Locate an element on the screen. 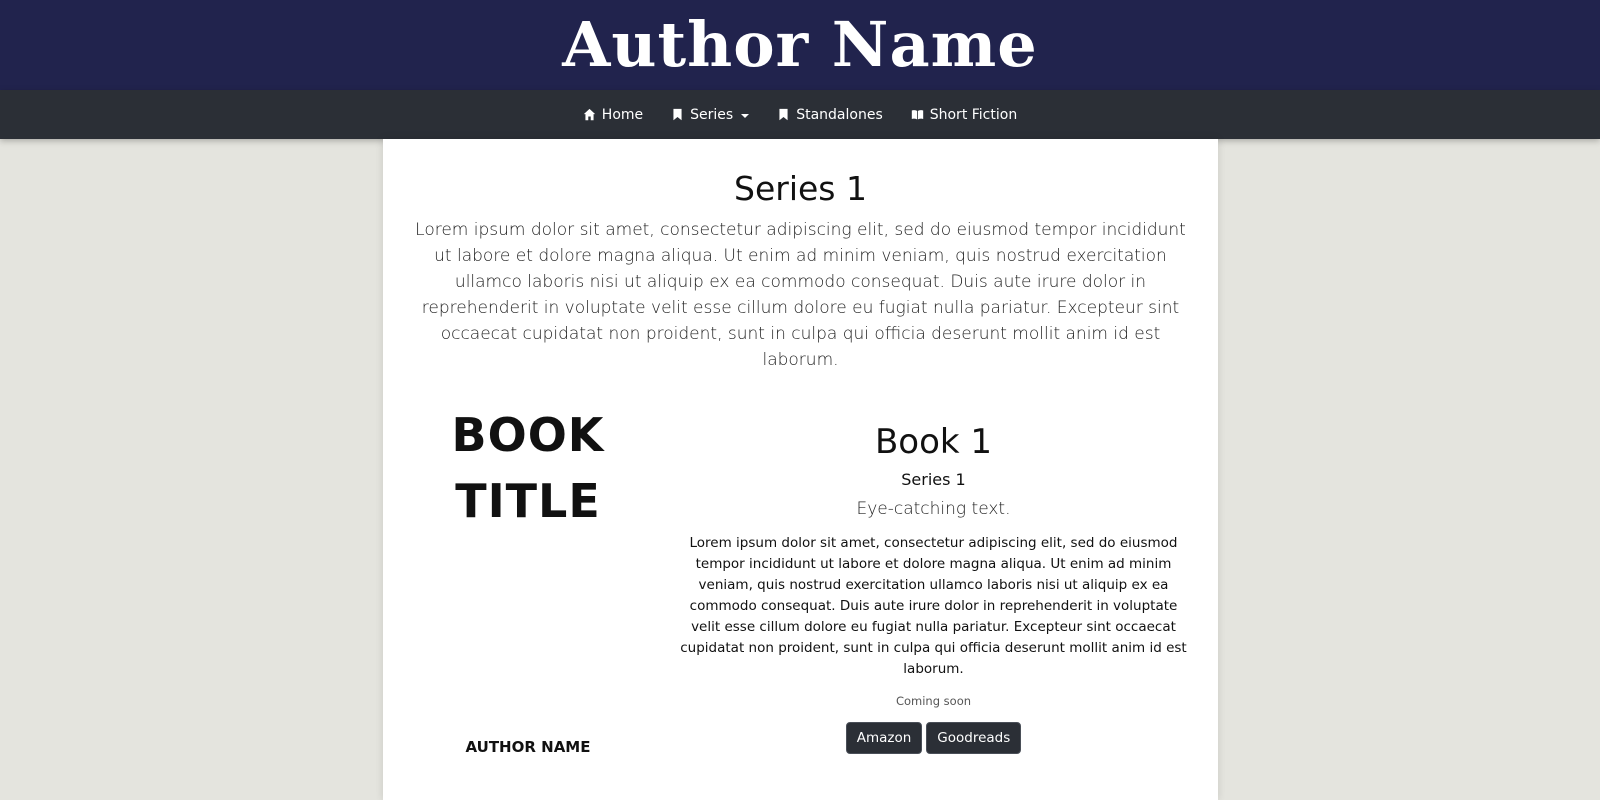  store-buttons: Amazon Goodreads is located at coordinates (933, 738).